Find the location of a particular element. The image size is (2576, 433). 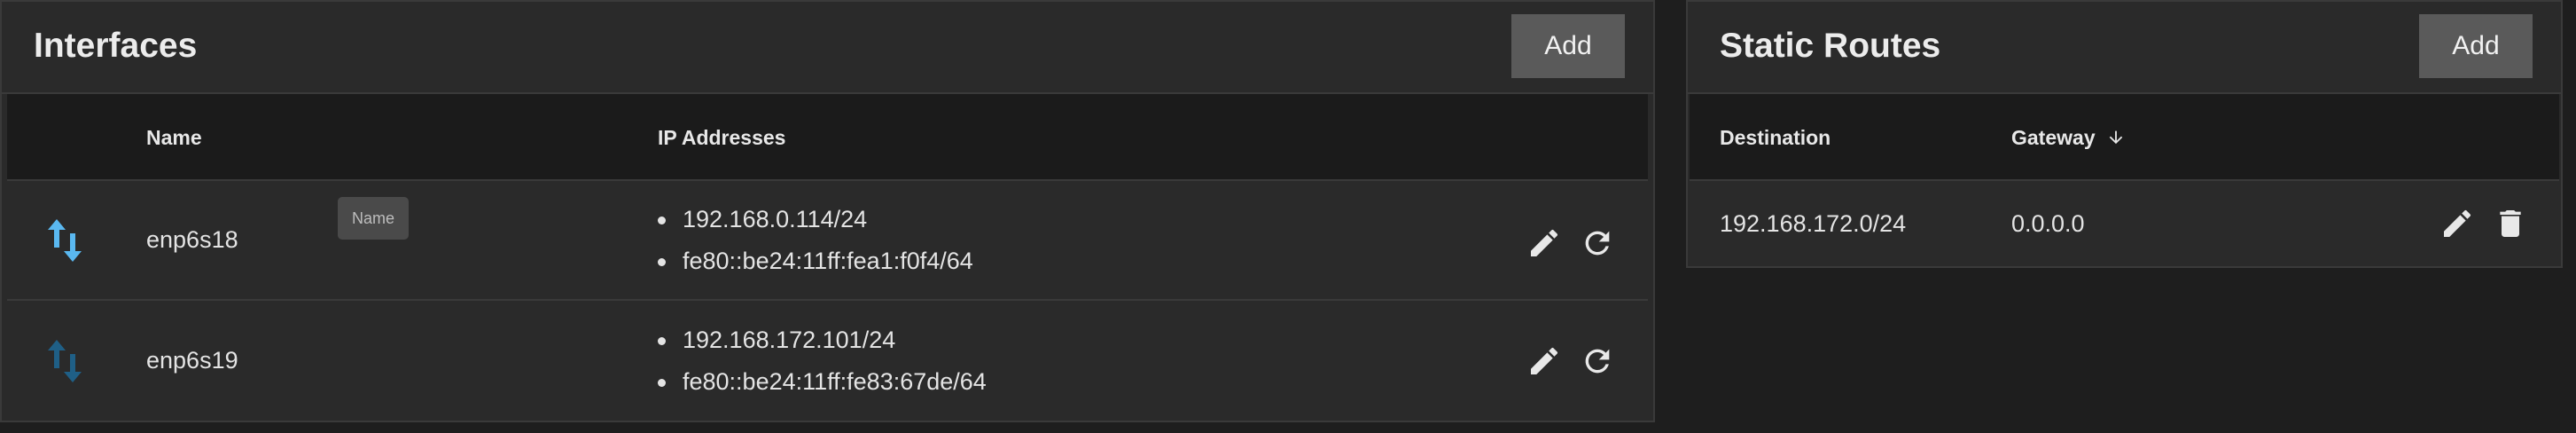

name-tooltip: Name is located at coordinates (373, 219).